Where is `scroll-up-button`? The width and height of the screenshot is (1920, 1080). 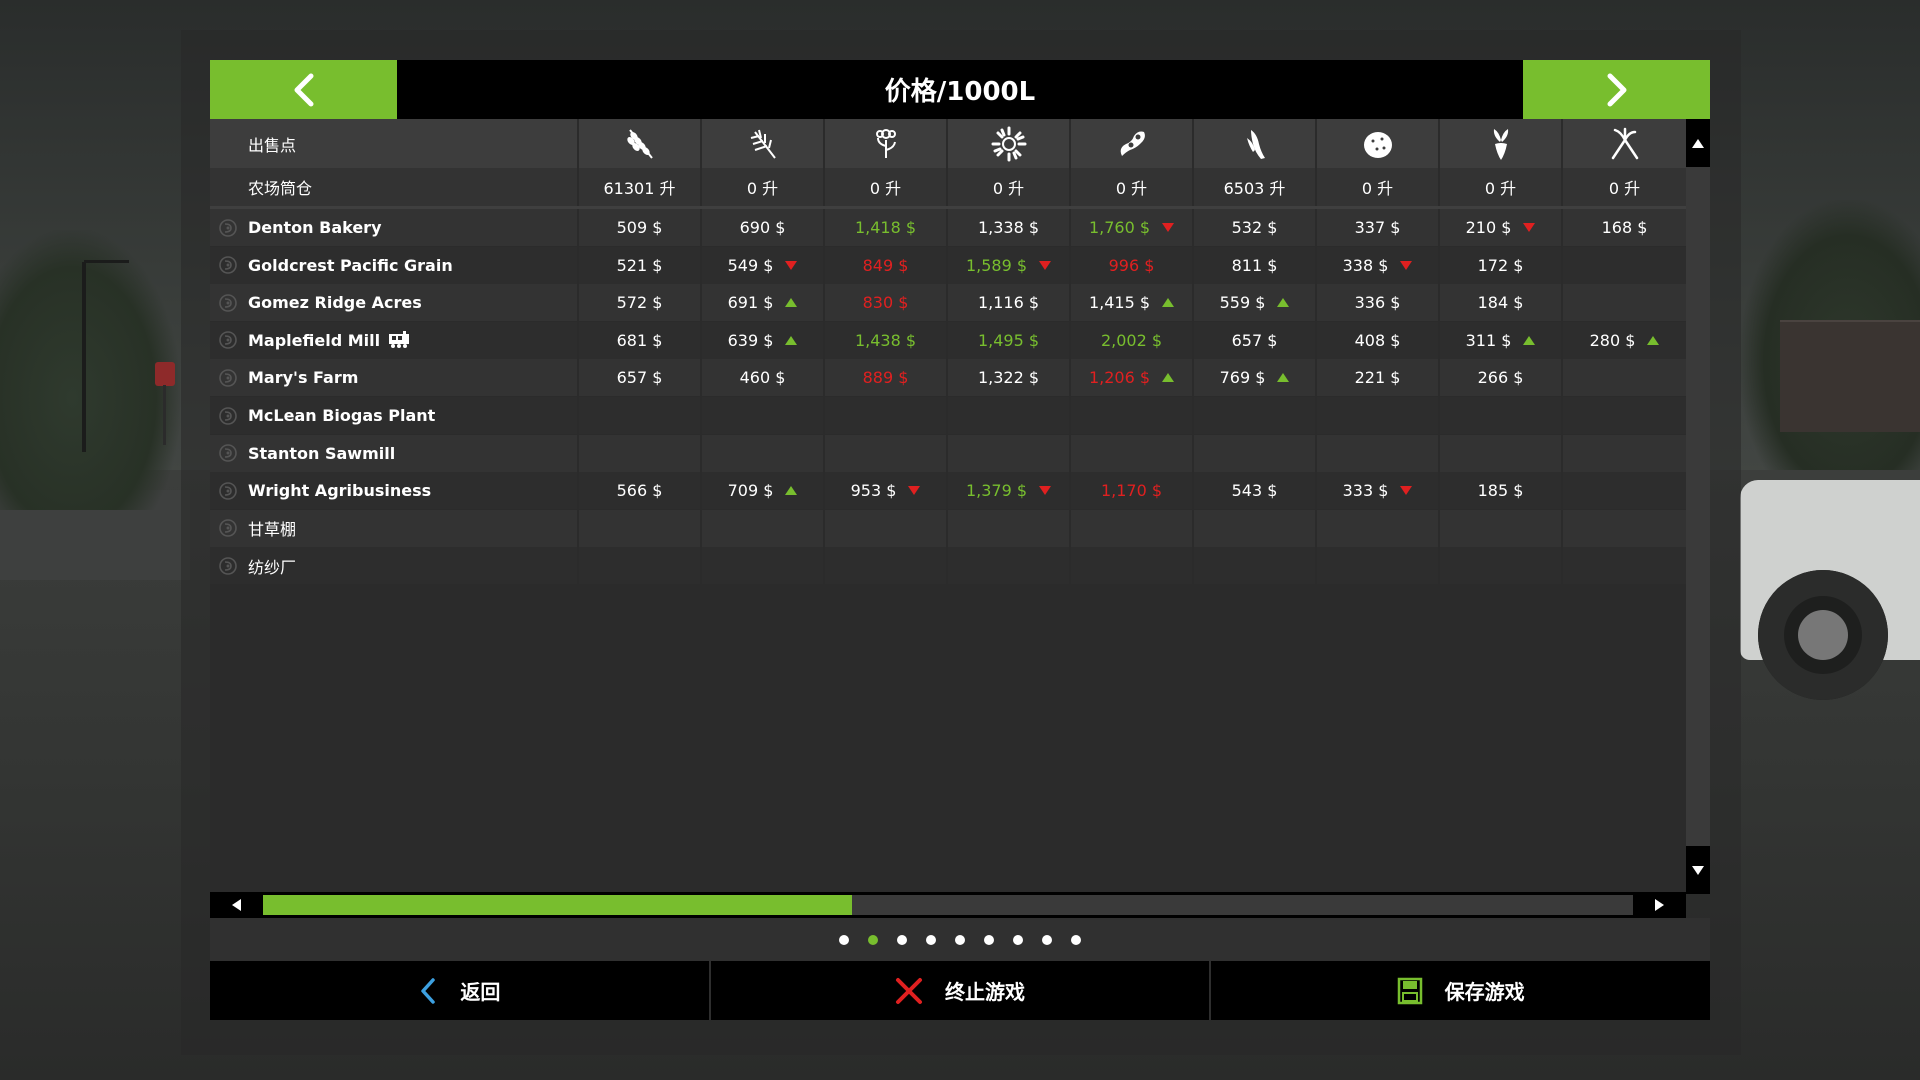
scroll-up-button is located at coordinates (1698, 143).